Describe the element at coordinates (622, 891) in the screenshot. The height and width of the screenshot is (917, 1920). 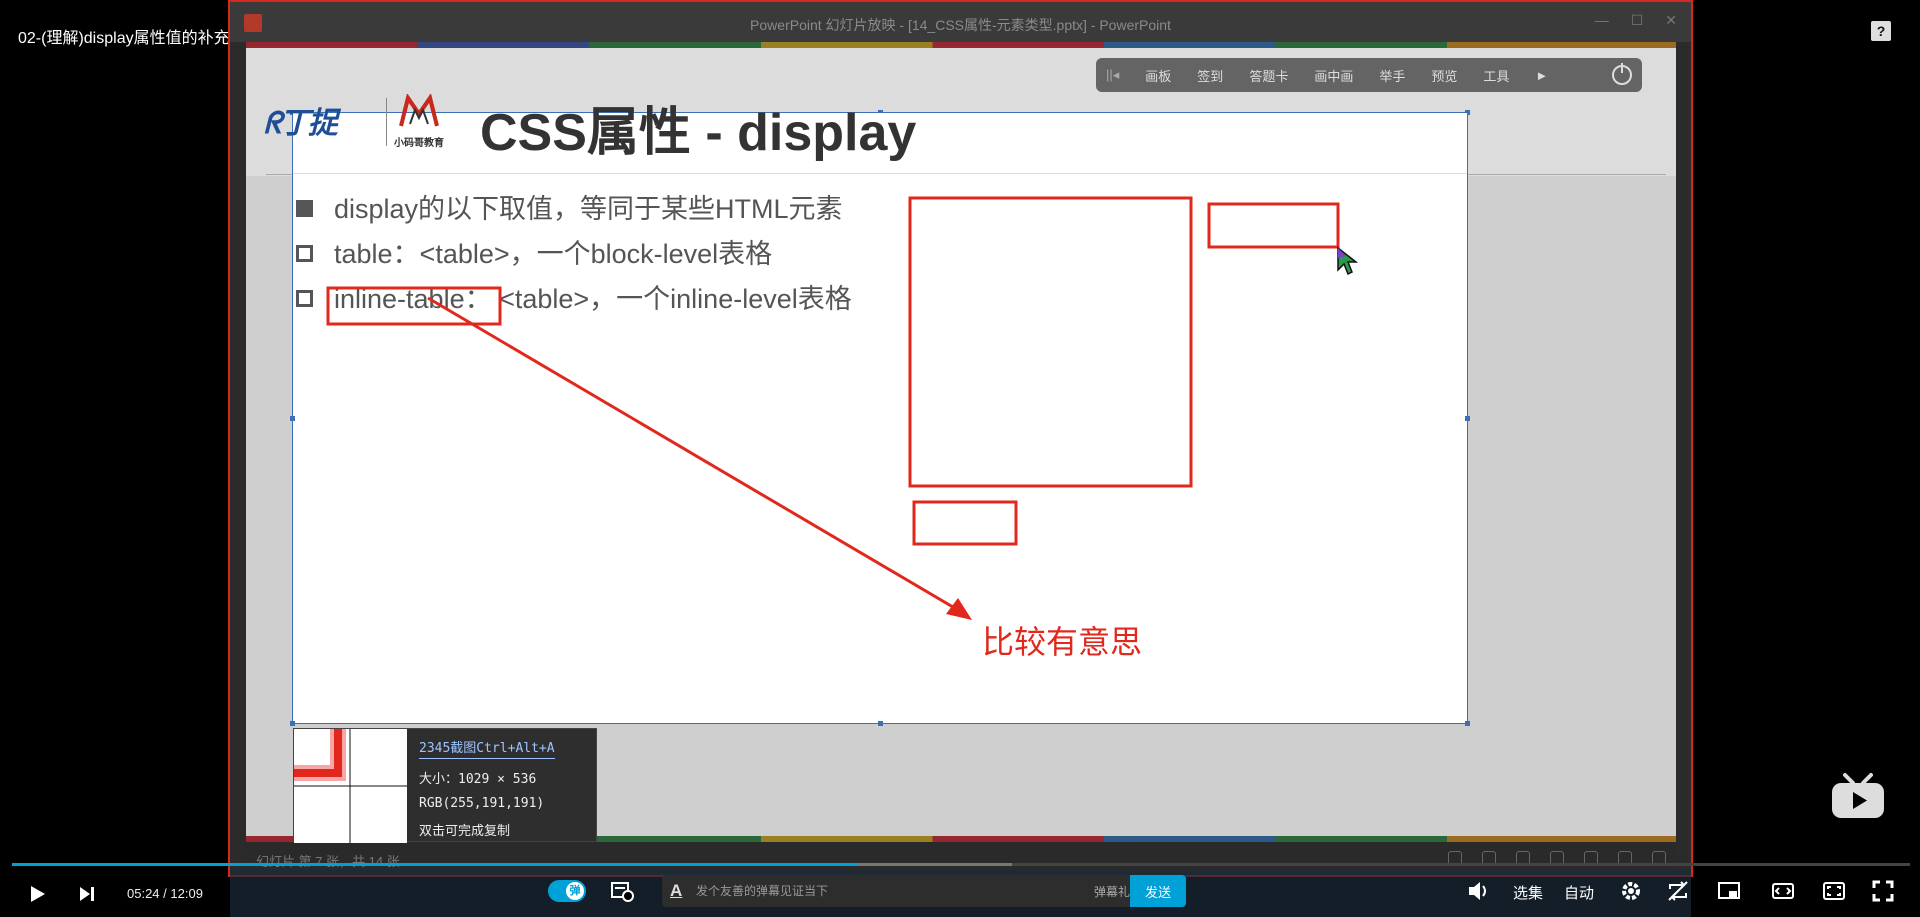
I see `danmu-settings-icon` at that location.